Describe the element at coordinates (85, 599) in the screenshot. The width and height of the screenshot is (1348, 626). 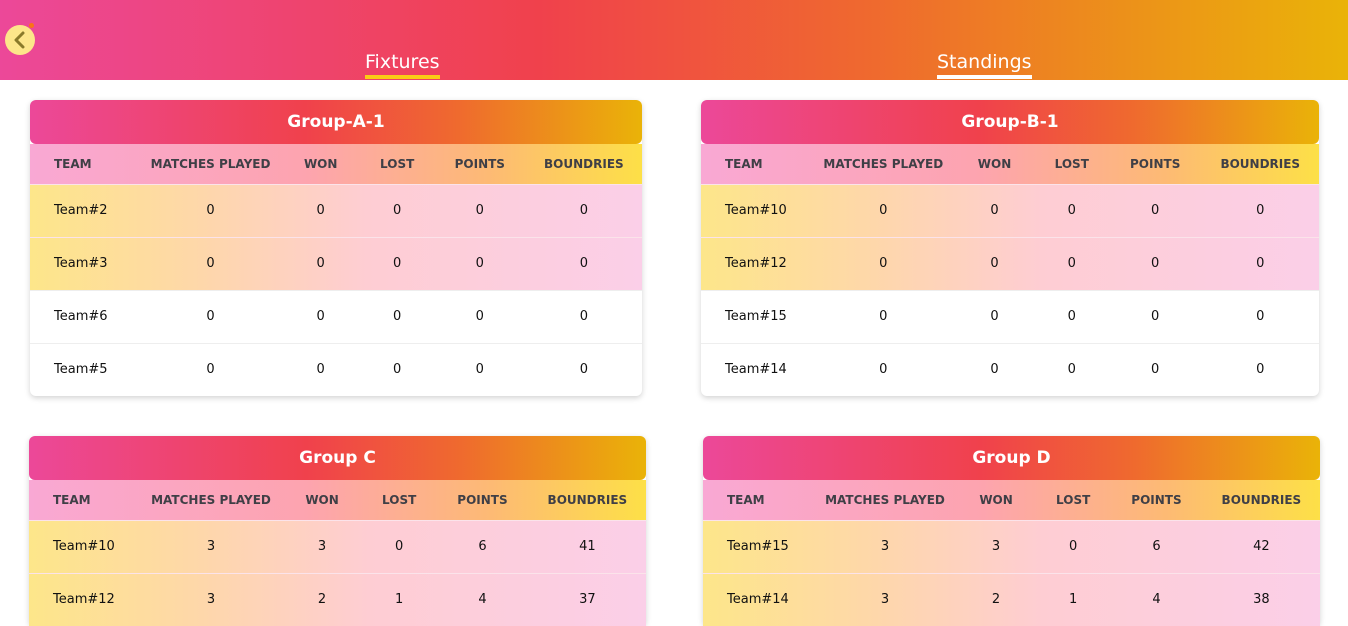
I see `team-name-cell: Team#12` at that location.